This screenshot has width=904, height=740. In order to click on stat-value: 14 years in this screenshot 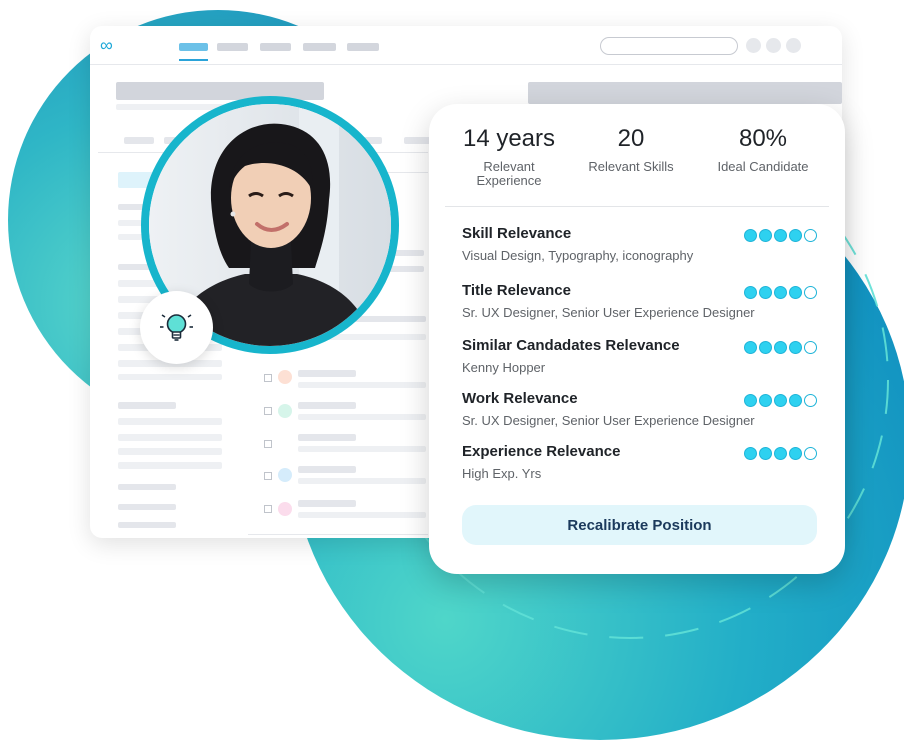, I will do `click(509, 138)`.